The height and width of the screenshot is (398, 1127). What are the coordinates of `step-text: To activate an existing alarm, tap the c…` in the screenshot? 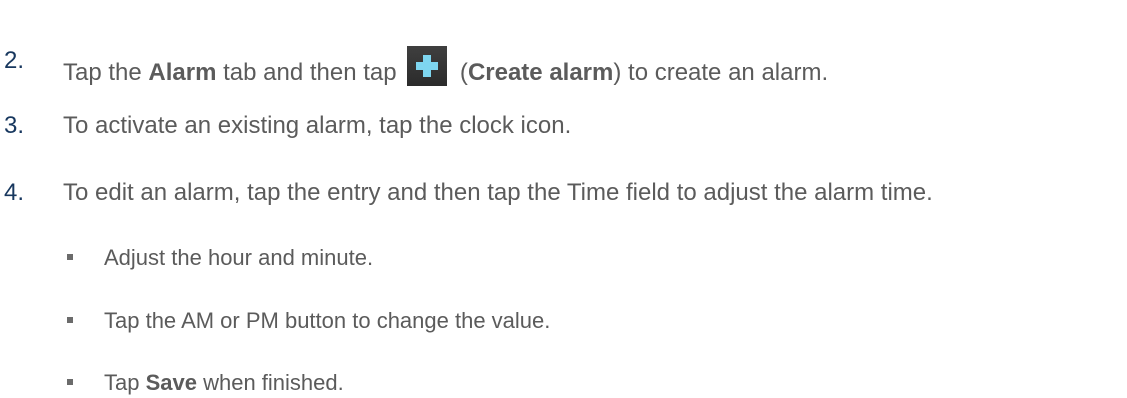 It's located at (317, 125).